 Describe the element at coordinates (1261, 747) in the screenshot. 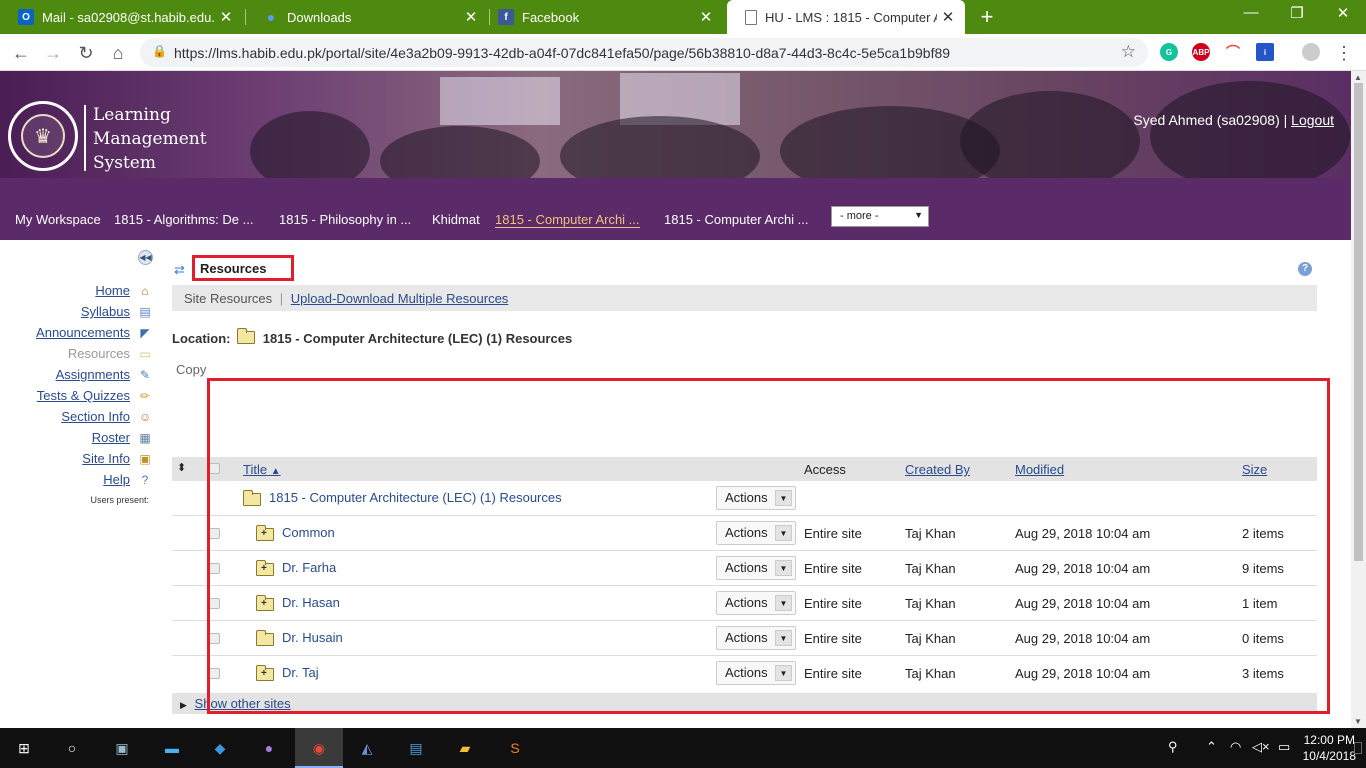

I see `volume-icon: ◁×` at that location.